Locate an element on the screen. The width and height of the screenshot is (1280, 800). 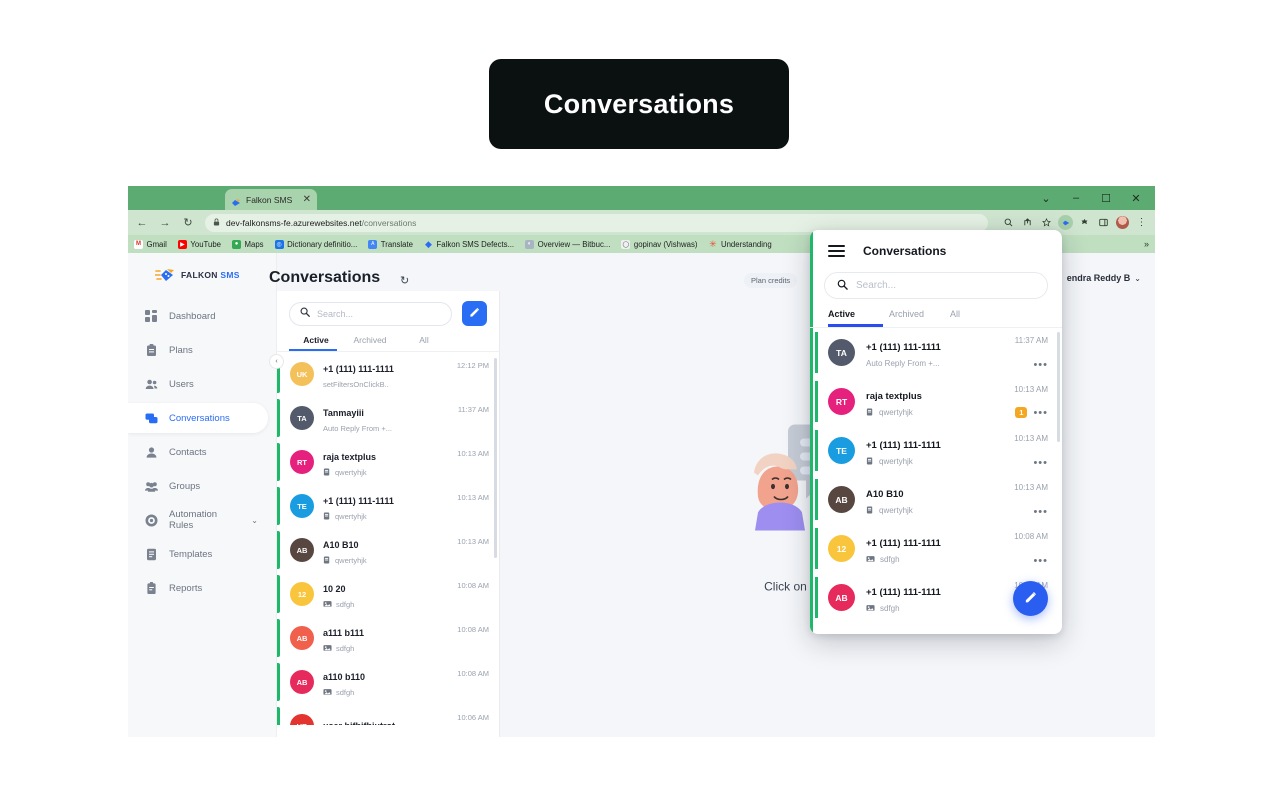
sidebar-item-automation-rules: Automation Rules ⌄ is located at coordinates (198, 520).